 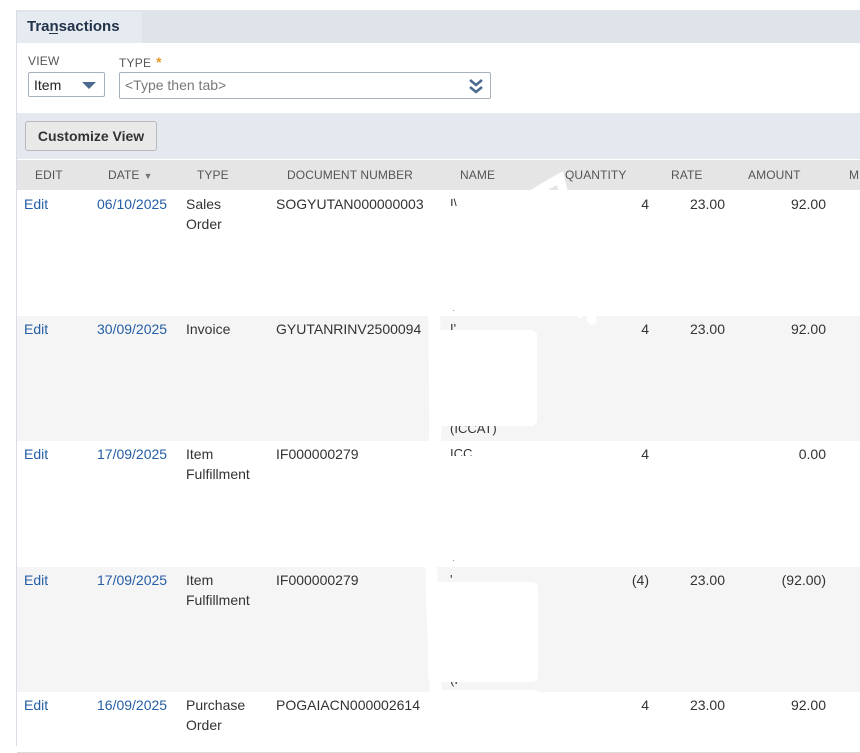 I want to click on amount-cell: 0.00, so click(x=812, y=454).